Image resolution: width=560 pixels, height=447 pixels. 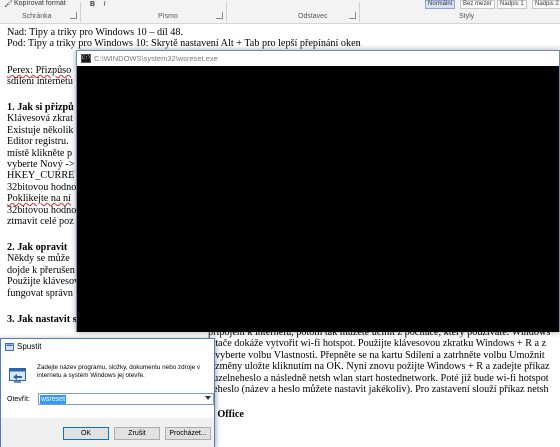 I want to click on cancel-button: Zrušit, so click(x=137, y=433).